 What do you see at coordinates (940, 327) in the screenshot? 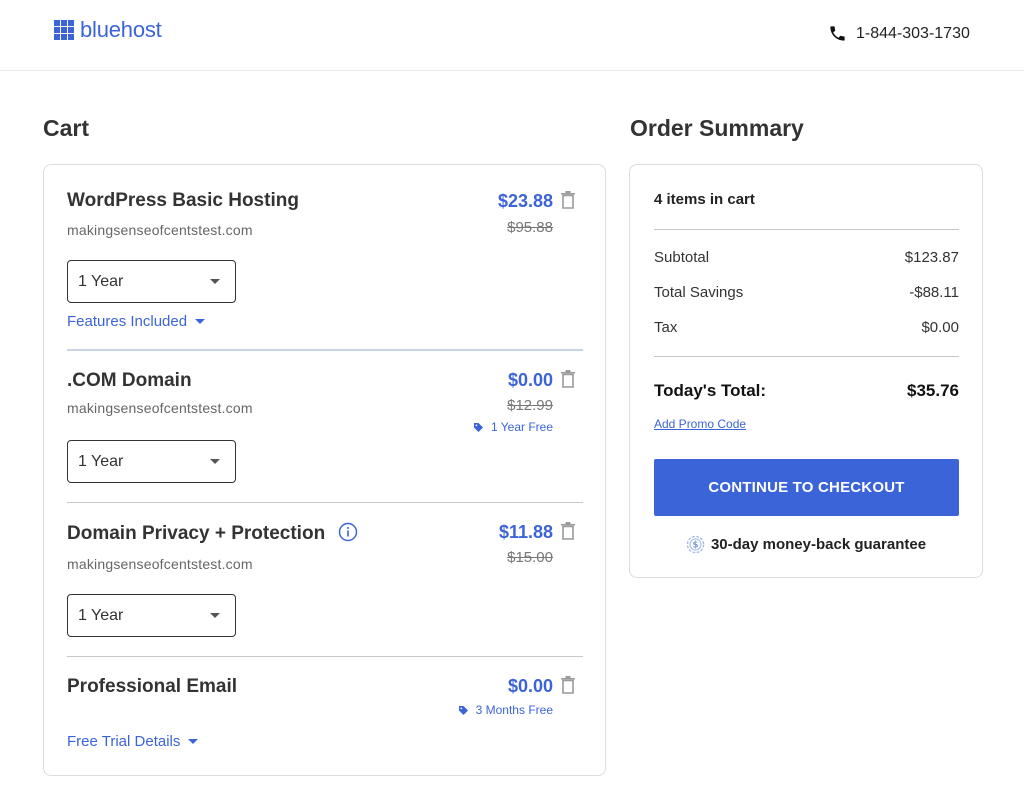
I see `row-value: $0.00` at bounding box center [940, 327].